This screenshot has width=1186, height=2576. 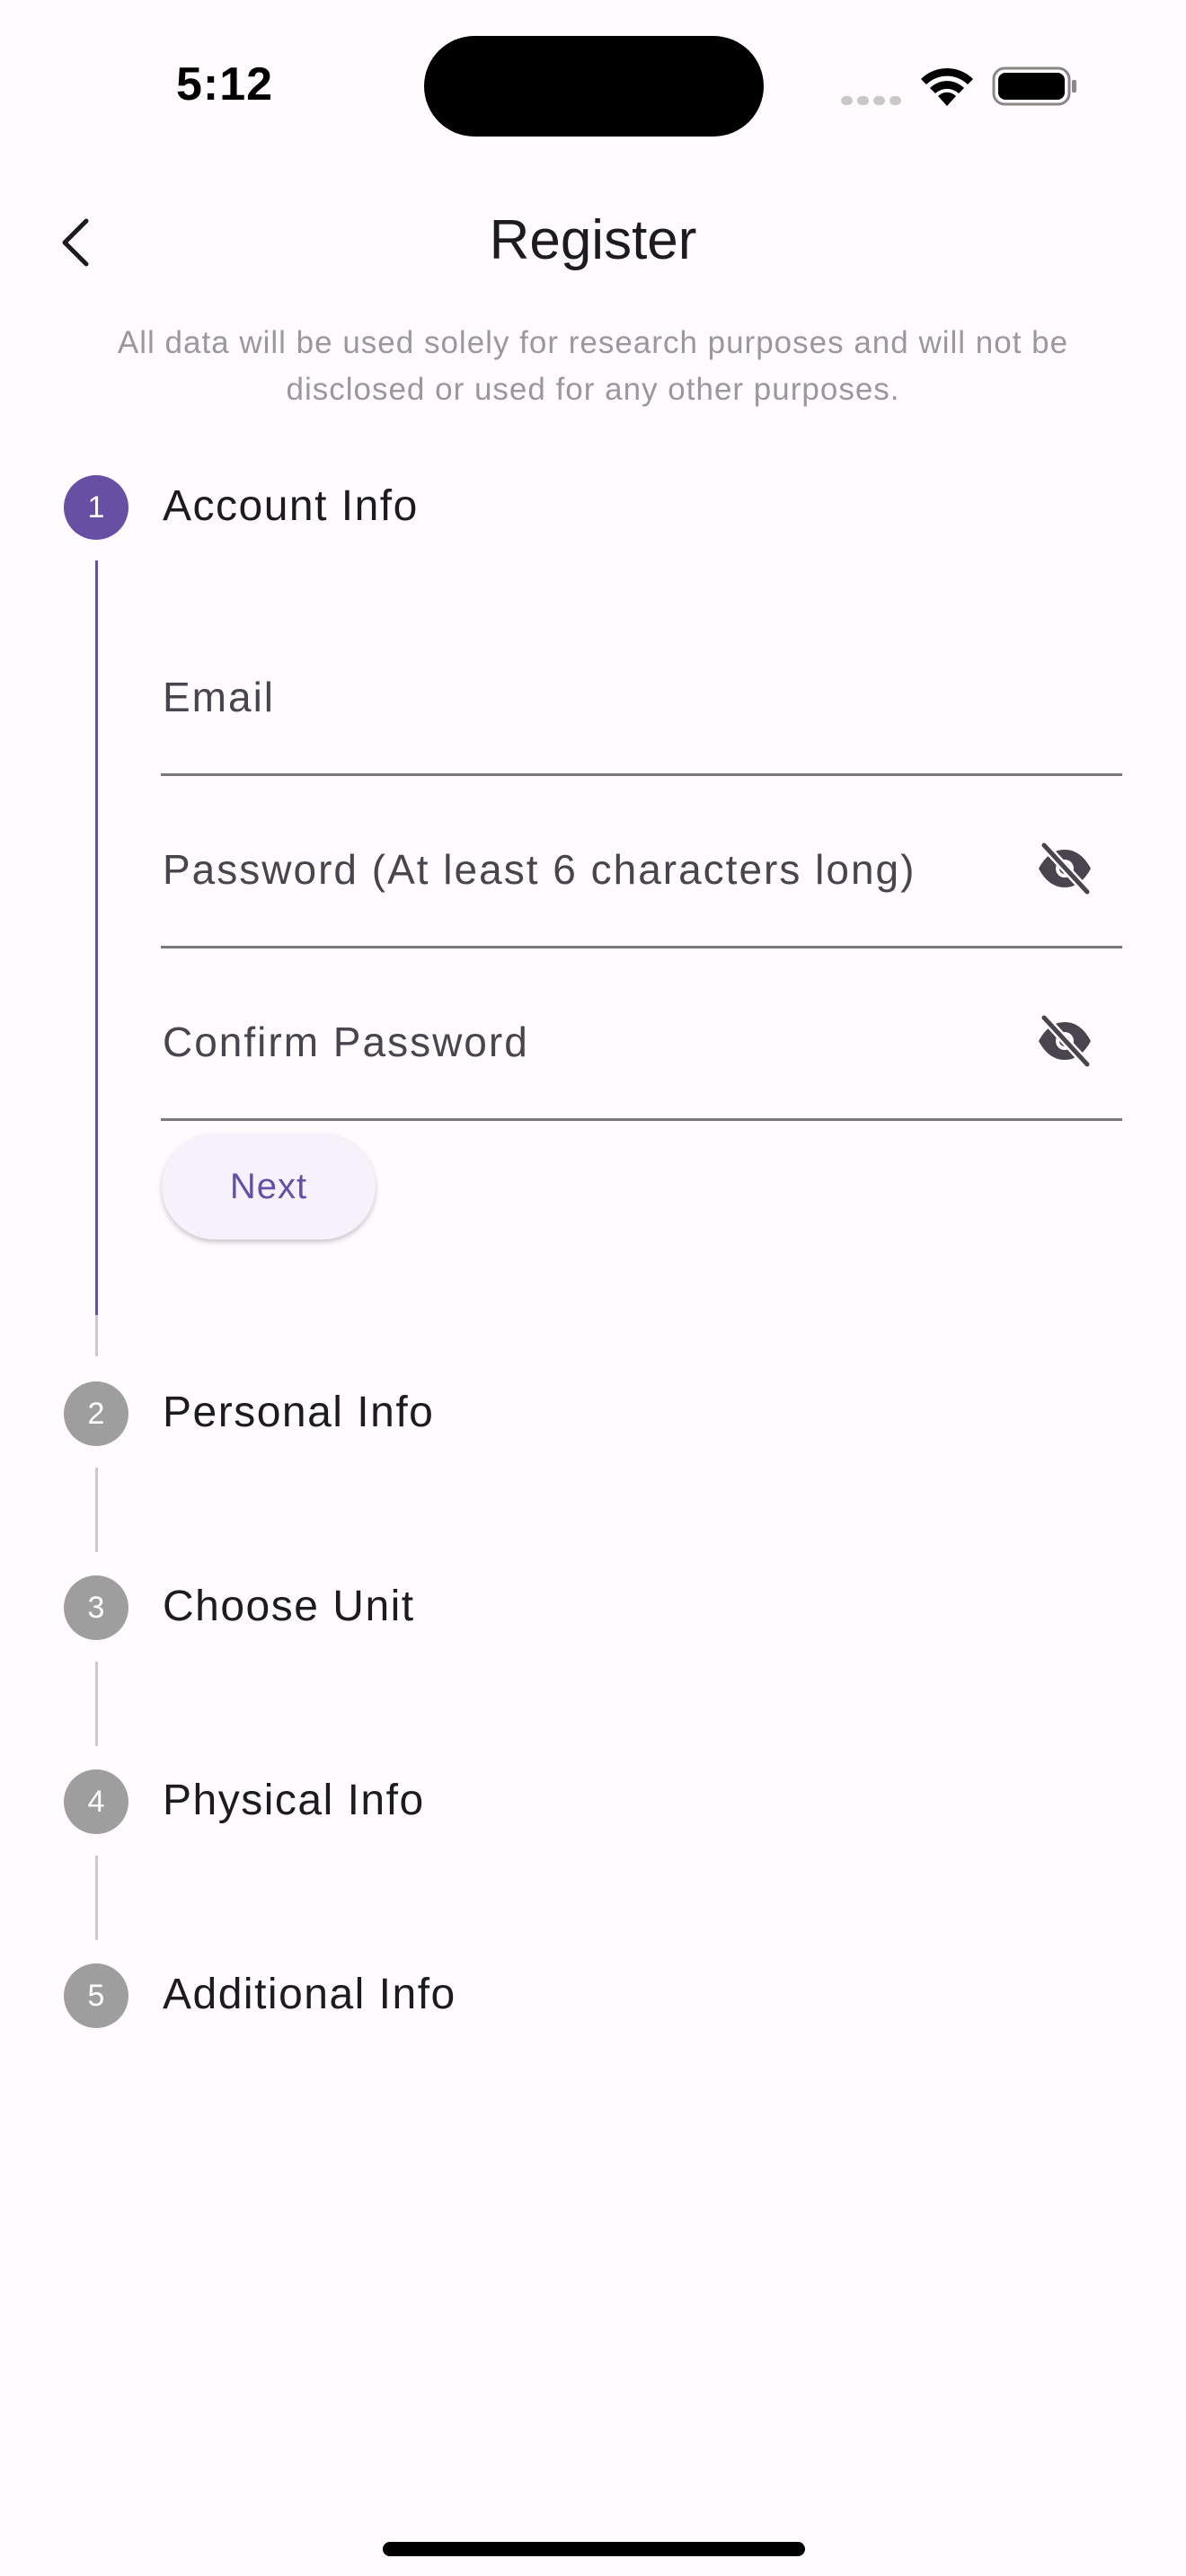 What do you see at coordinates (96, 1704) in the screenshot?
I see `step-3-connector` at bounding box center [96, 1704].